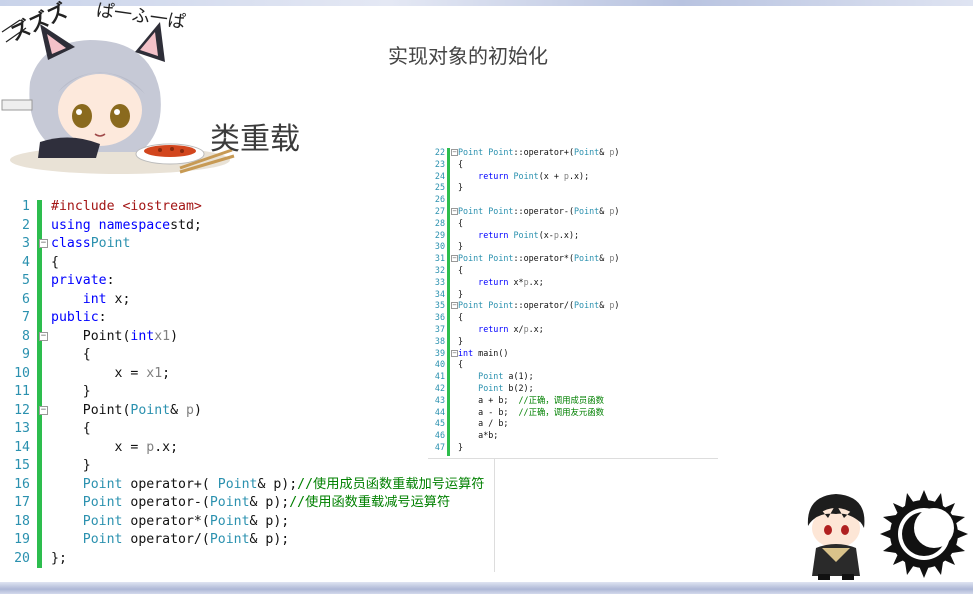 The width and height of the screenshot is (973, 594). I want to click on code-line: 47}, so click(573, 448).